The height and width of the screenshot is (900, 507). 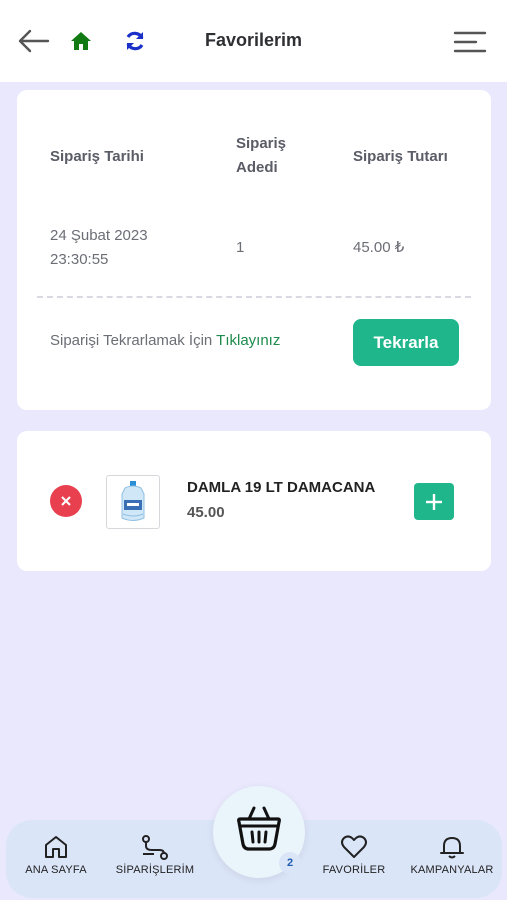 I want to click on order-total-header: Sipariş Tutarı, so click(x=400, y=156).